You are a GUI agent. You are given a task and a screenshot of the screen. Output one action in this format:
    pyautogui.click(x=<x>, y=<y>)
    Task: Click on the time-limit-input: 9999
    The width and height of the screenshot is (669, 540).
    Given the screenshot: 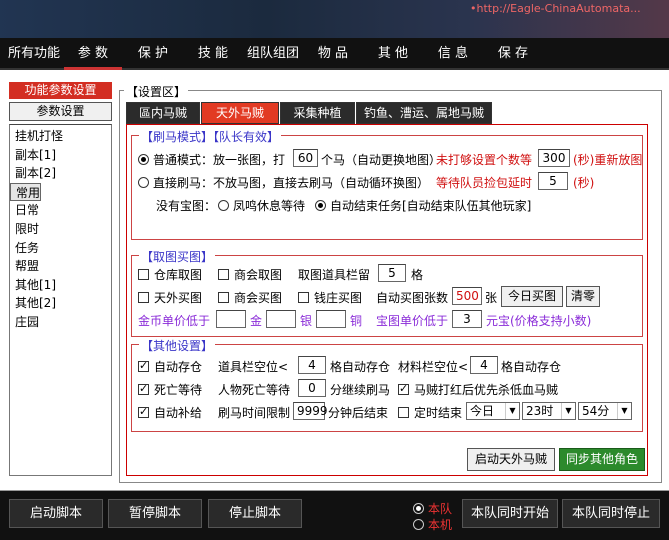 What is the action you would take?
    pyautogui.click(x=310, y=411)
    